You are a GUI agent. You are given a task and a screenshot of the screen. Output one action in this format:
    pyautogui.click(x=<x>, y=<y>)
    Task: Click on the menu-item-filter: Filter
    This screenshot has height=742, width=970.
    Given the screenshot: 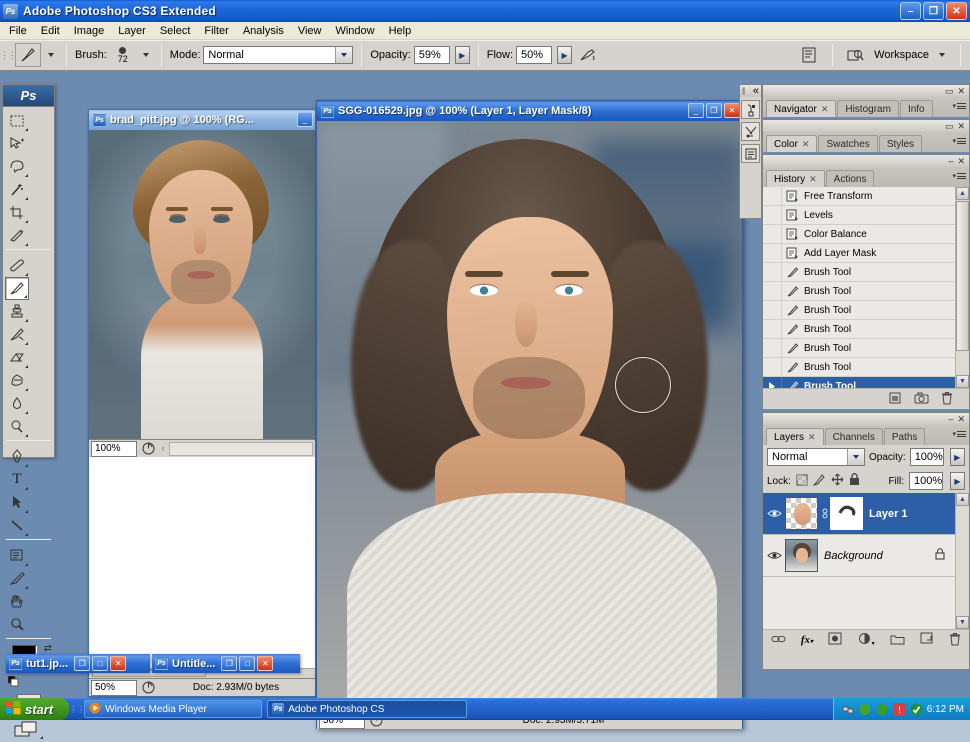 What is the action you would take?
    pyautogui.click(x=216, y=31)
    